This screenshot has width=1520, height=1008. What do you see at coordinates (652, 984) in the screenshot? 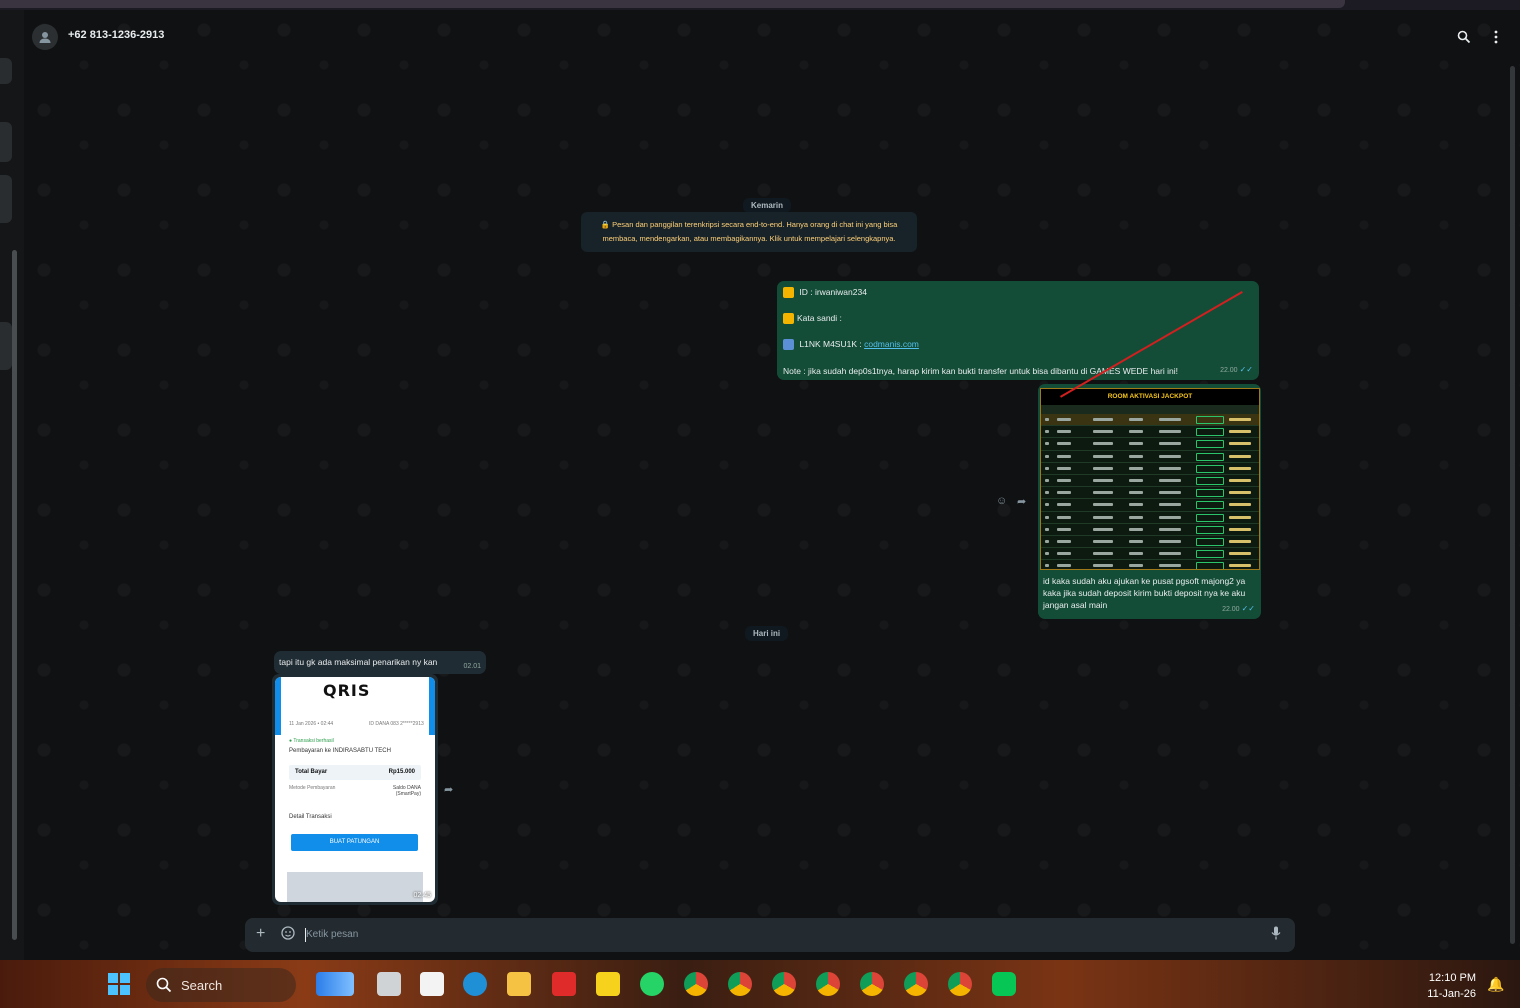
I see `whatsapp-icon` at bounding box center [652, 984].